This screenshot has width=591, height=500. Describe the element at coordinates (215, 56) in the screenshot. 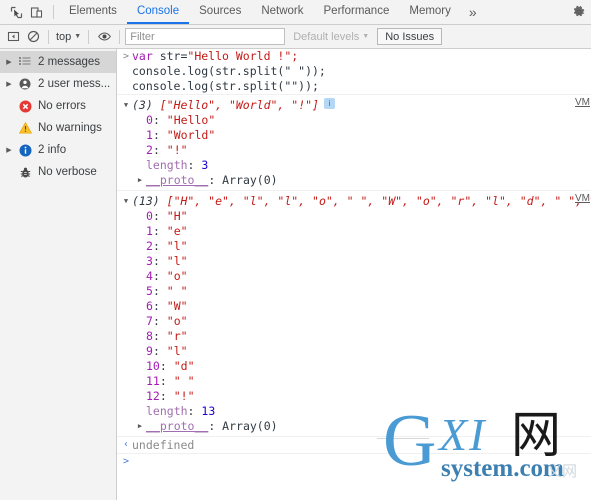

I see `code-line: var str="Hello World !";` at that location.